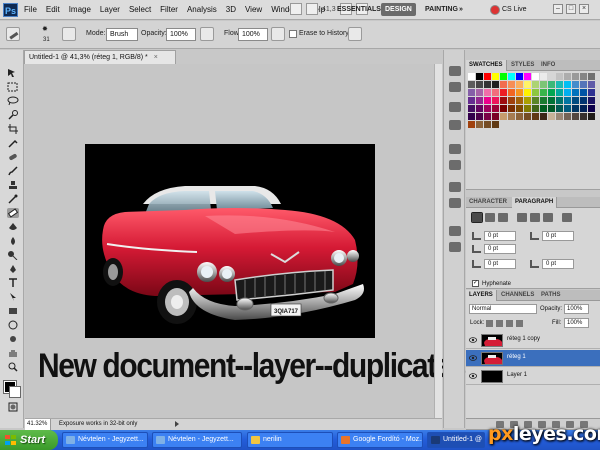 This screenshot has width=600, height=450. Describe the element at coordinates (481, 295) in the screenshot. I see `tab-layers: LAYERS` at that location.